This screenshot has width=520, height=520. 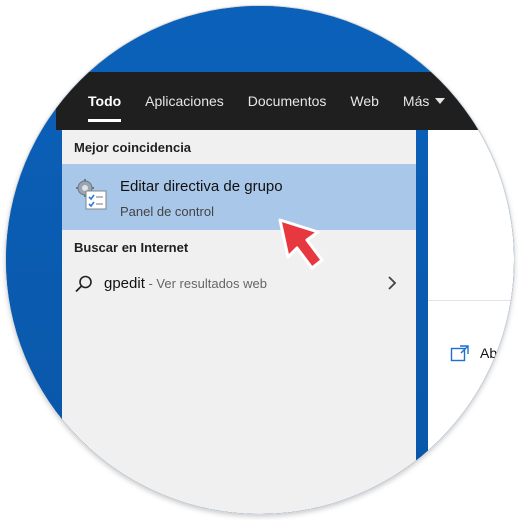 What do you see at coordinates (124, 283) in the screenshot?
I see `web-search-query: gpedit` at bounding box center [124, 283].